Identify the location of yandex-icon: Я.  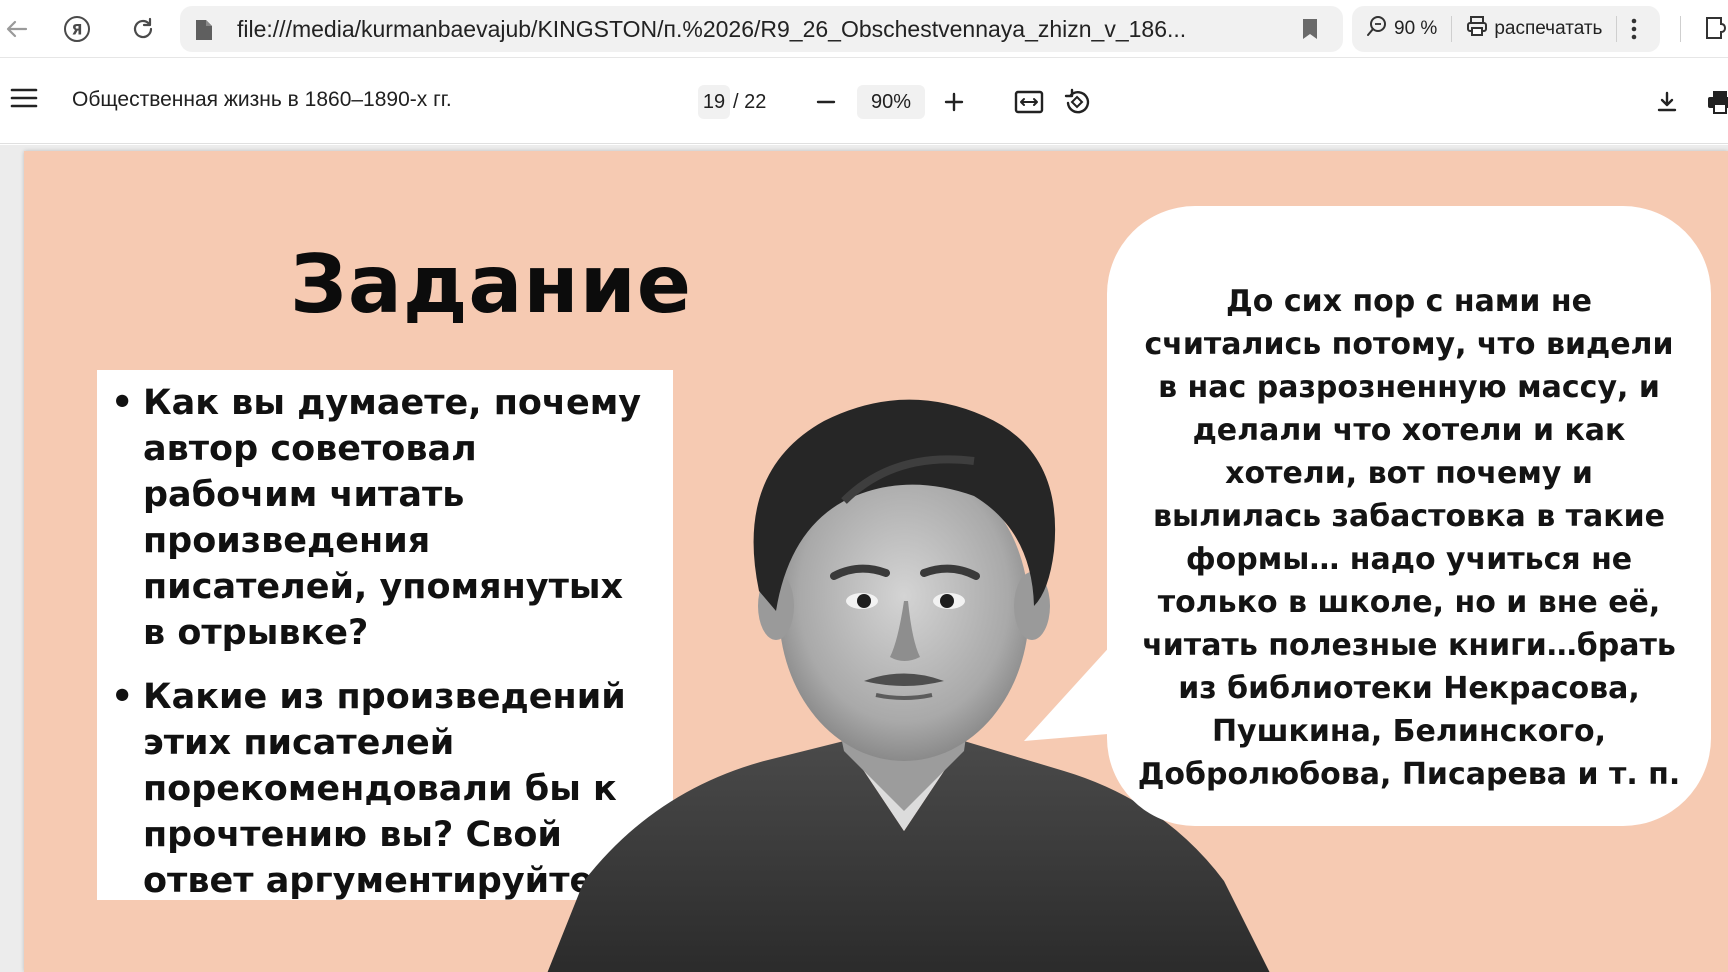
(77, 29).